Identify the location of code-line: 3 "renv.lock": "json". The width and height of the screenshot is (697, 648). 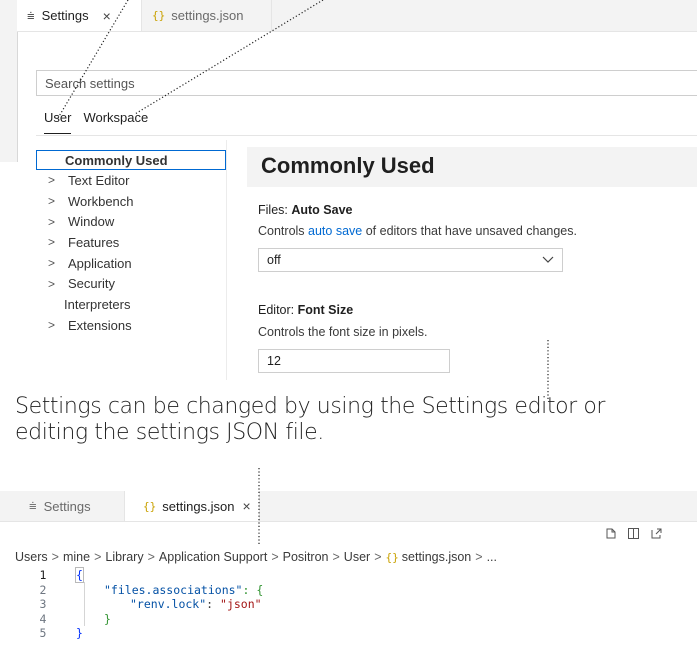
(348, 604).